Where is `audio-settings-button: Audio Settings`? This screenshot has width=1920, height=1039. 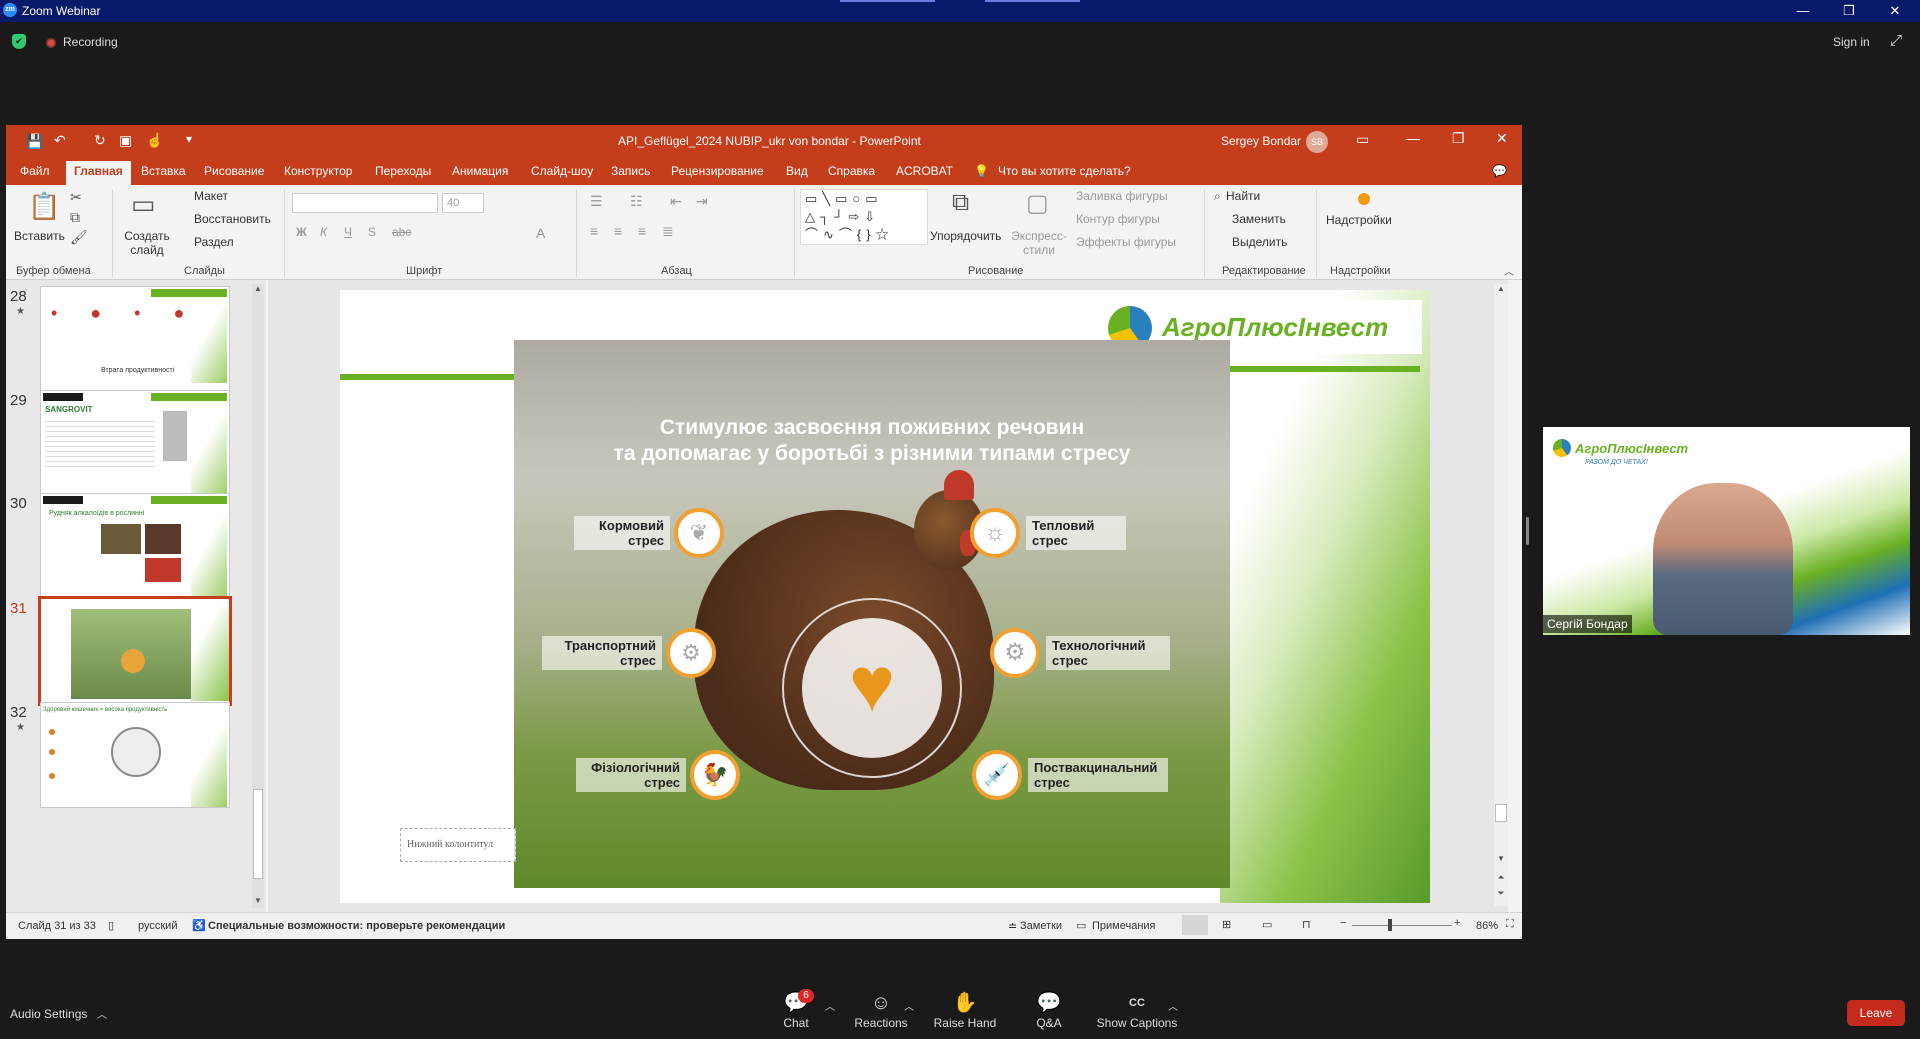
audio-settings-button: Audio Settings is located at coordinates (48, 1014).